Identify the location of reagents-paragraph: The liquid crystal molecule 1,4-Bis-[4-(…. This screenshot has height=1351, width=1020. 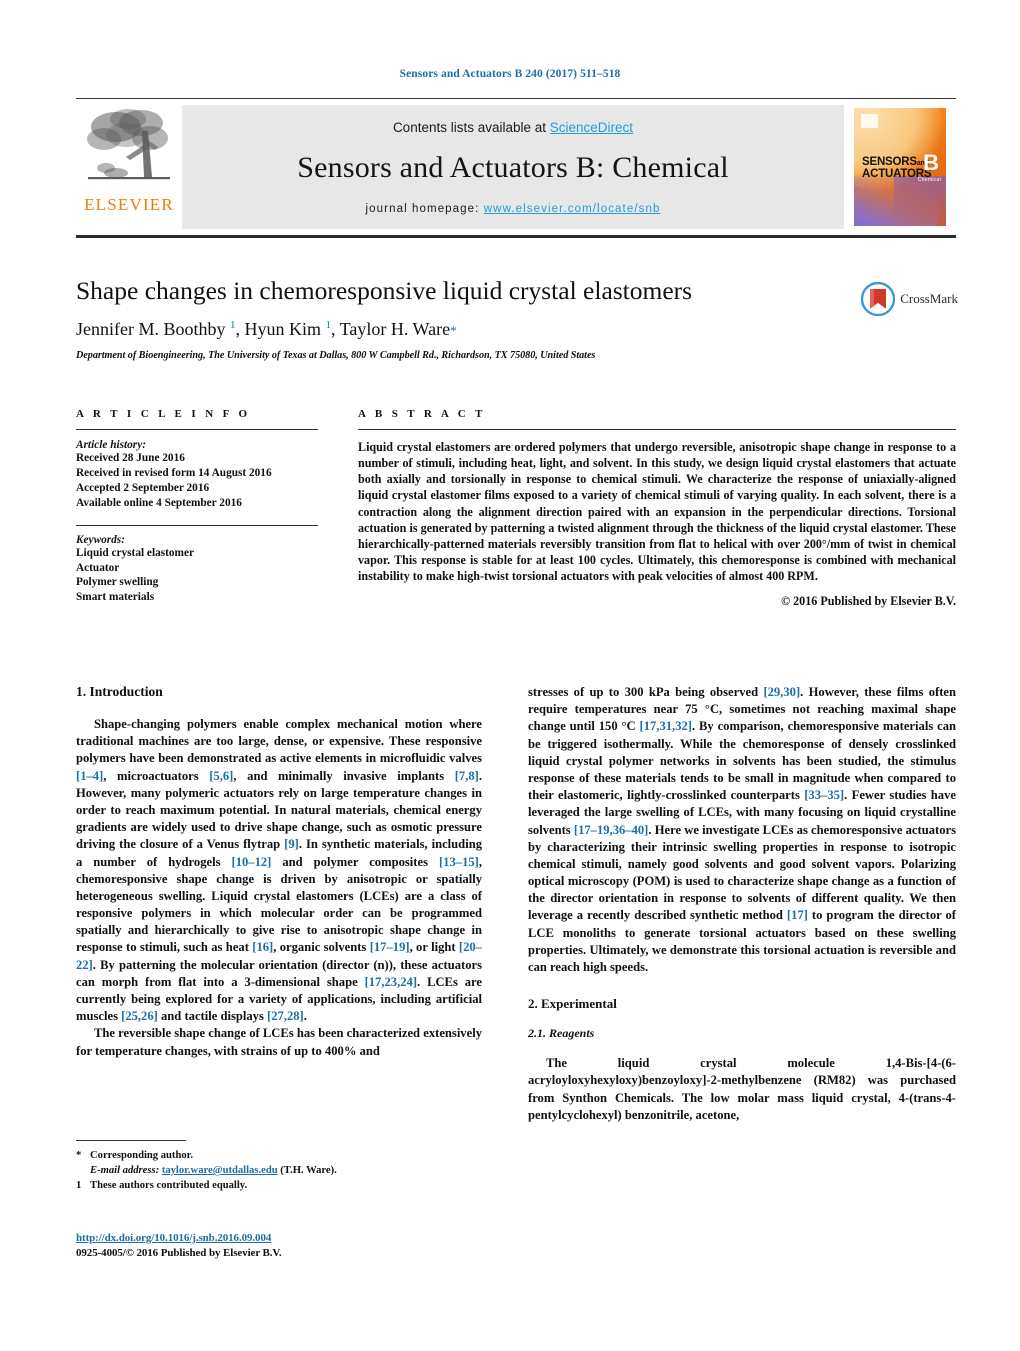
(742, 1089).